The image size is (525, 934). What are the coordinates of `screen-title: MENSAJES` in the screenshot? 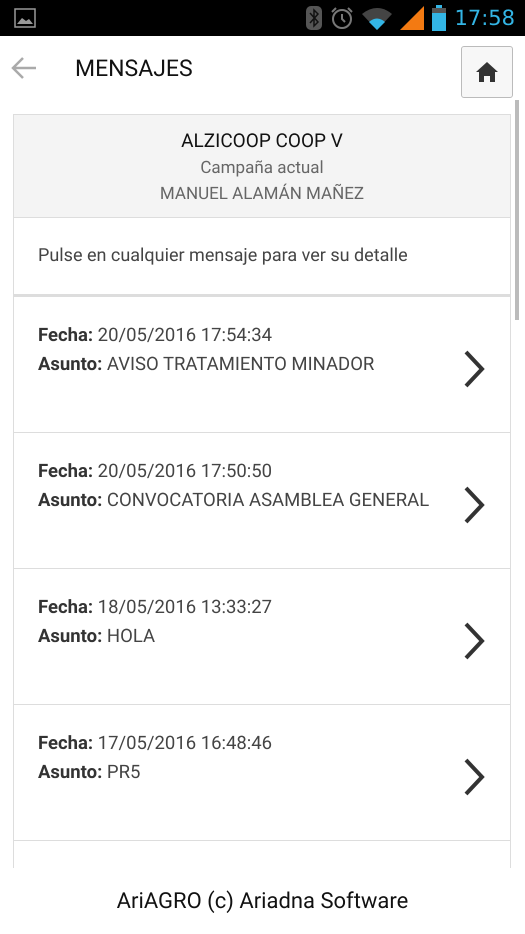 It's located at (134, 68).